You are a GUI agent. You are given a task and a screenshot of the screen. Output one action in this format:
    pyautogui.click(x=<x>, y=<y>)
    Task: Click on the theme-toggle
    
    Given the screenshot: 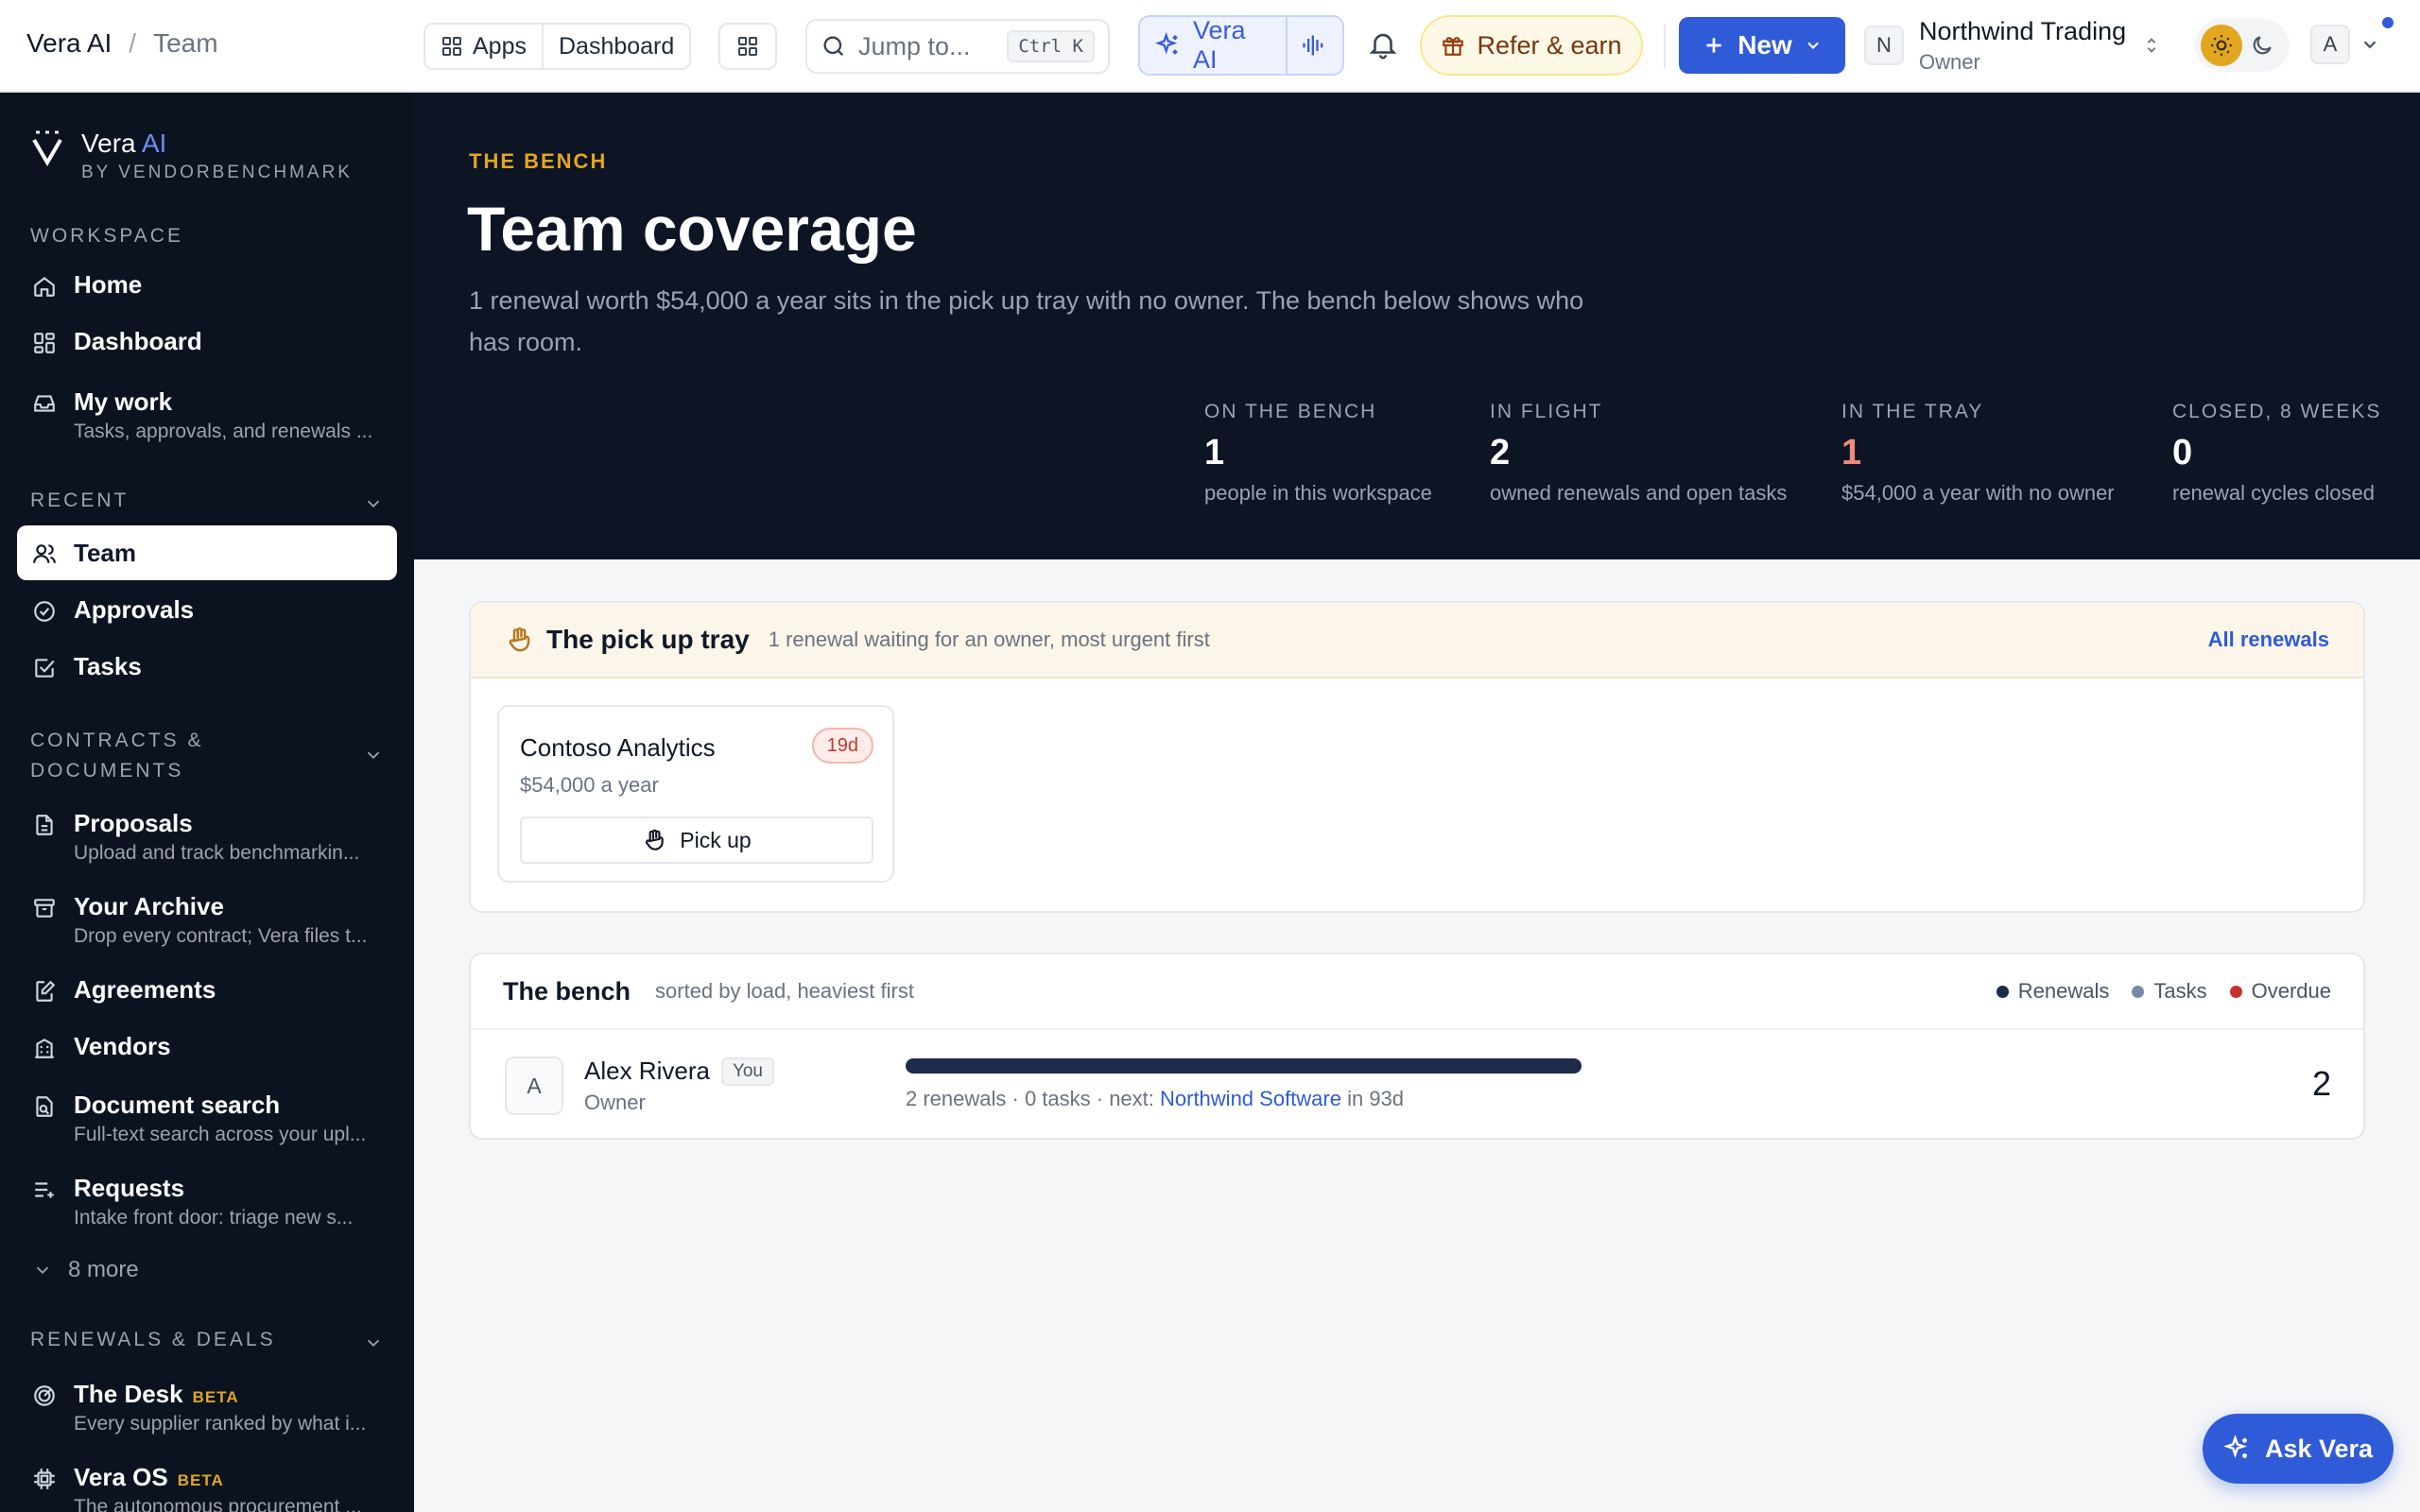 What is the action you would take?
    pyautogui.click(x=2242, y=45)
    